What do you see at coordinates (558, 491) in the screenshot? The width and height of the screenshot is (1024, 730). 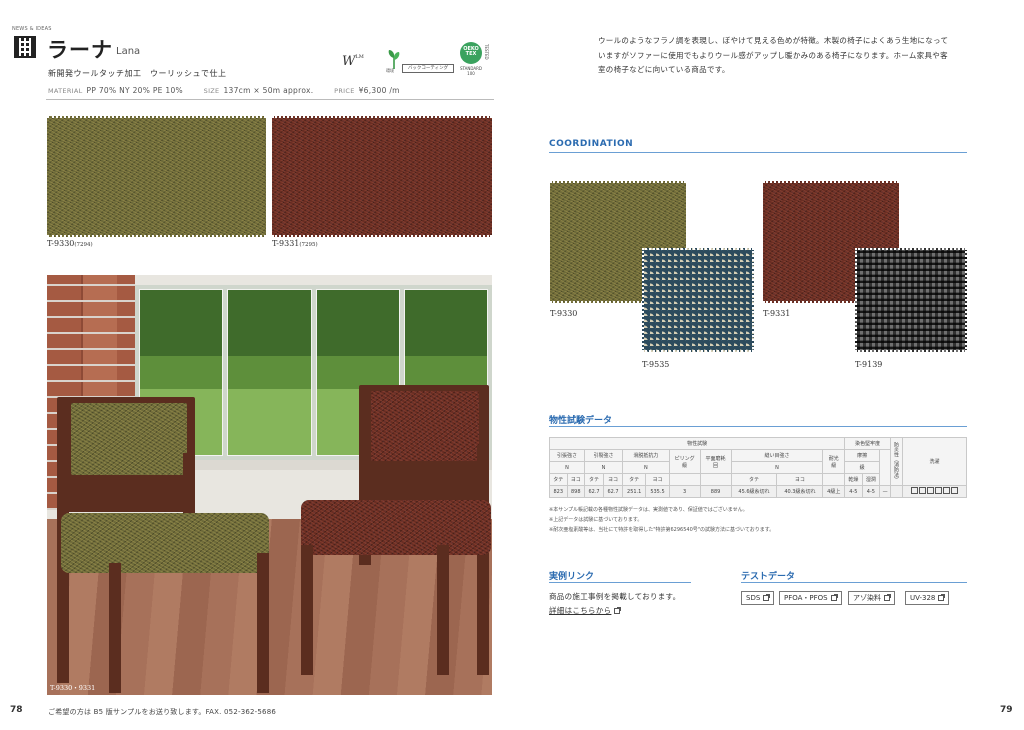 I see `table-cell: 823` at bounding box center [558, 491].